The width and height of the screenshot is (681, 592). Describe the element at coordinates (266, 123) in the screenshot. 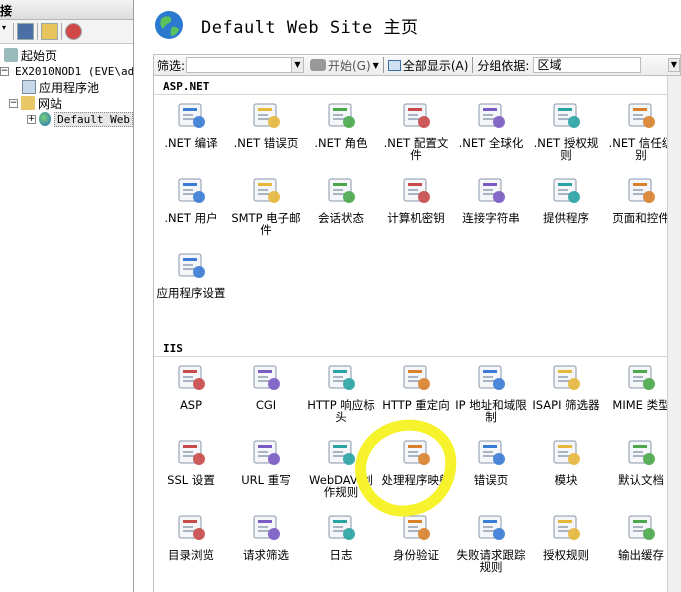

I see `feature-error-page-404: .NET 错误页` at that location.